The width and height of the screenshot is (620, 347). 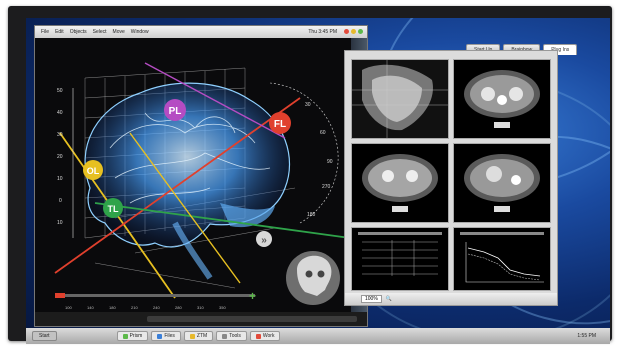 I want to click on report-table-panel, so click(x=400, y=259).